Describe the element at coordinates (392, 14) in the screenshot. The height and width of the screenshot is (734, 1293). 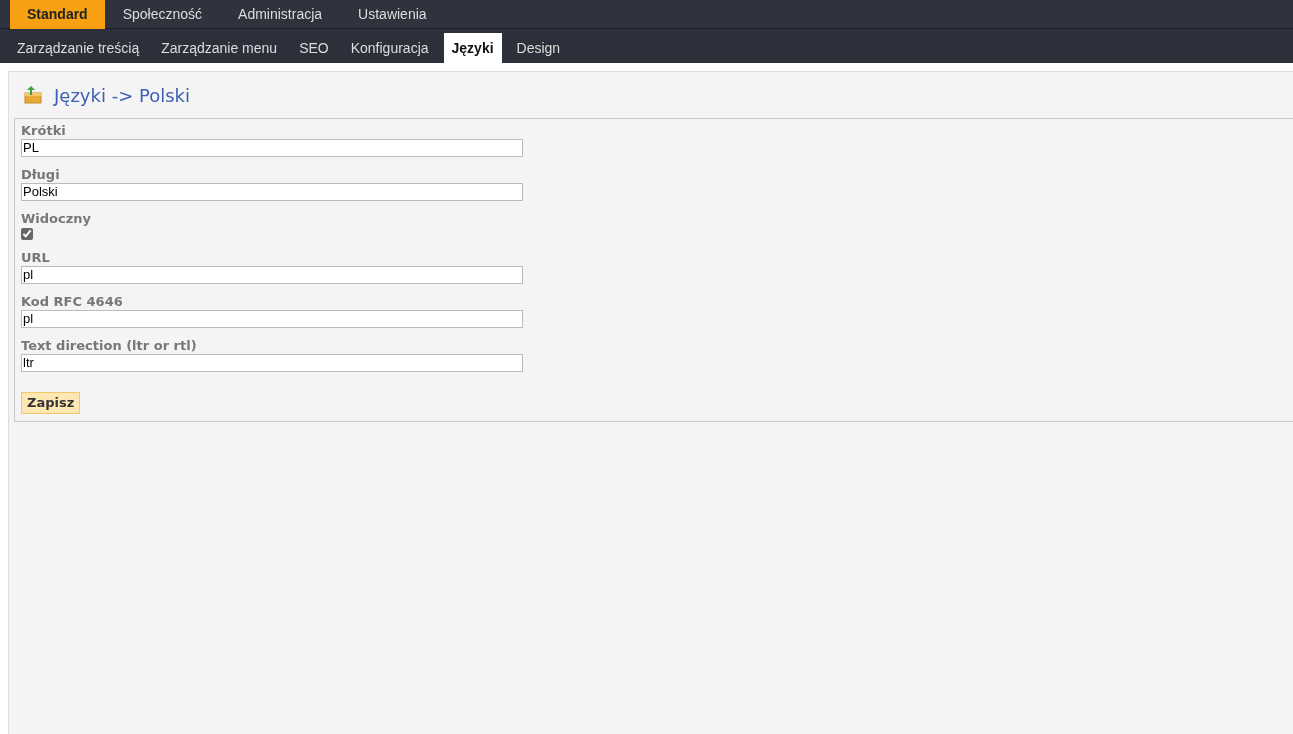
I see `main-menu-tab: Ustawienia` at that location.